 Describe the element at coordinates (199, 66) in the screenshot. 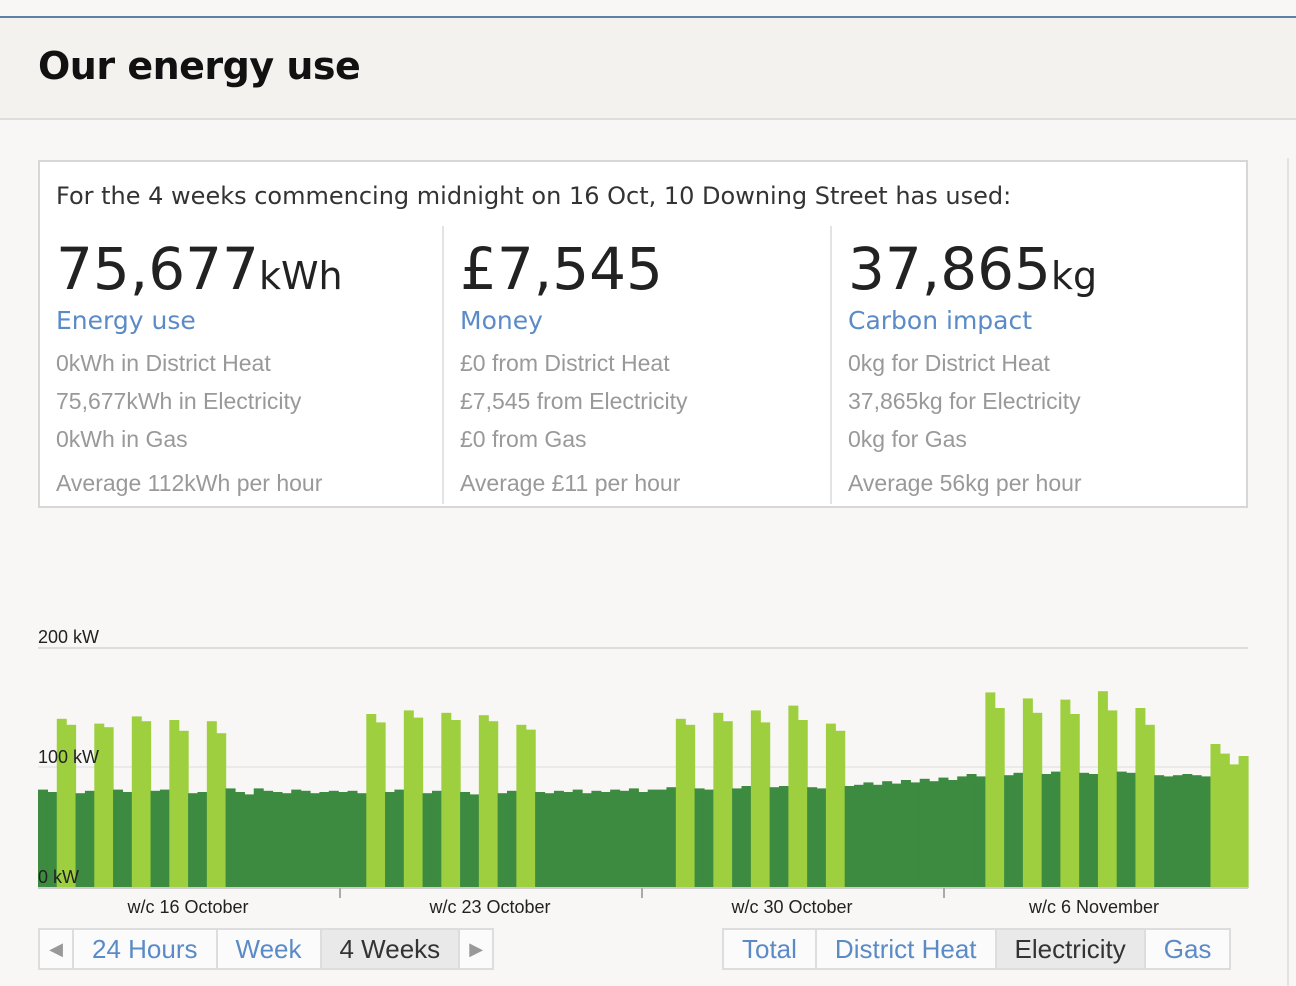

I see `page-title: Our energy use` at that location.